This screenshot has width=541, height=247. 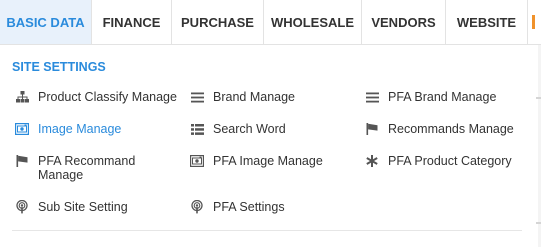 I want to click on menu-item-product-classify-manage: Product Classify Manage, so click(x=96, y=97).